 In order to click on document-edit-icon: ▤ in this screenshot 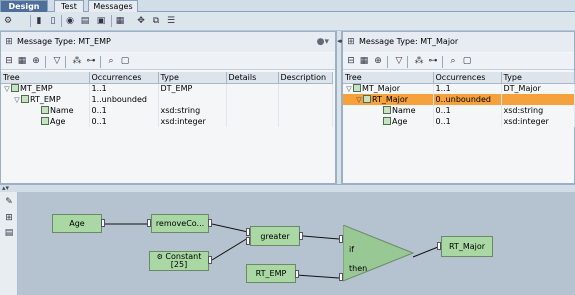, I will do `click(85, 21)`.